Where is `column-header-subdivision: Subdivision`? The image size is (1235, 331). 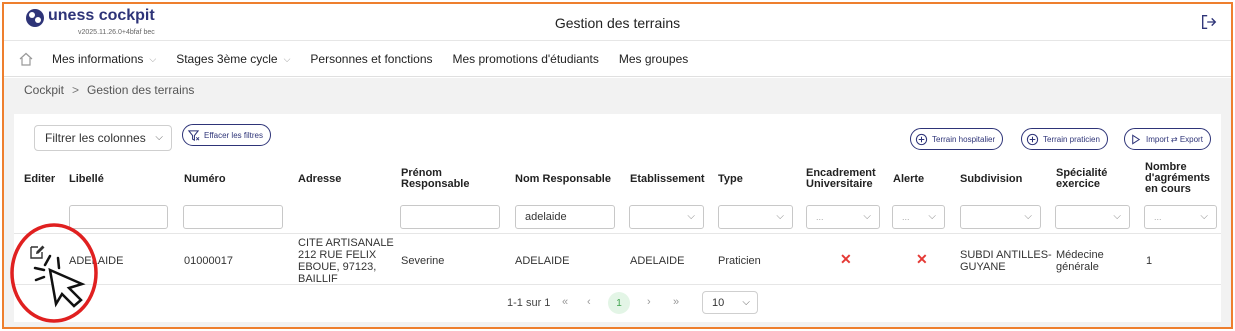
column-header-subdivision: Subdivision is located at coordinates (991, 179).